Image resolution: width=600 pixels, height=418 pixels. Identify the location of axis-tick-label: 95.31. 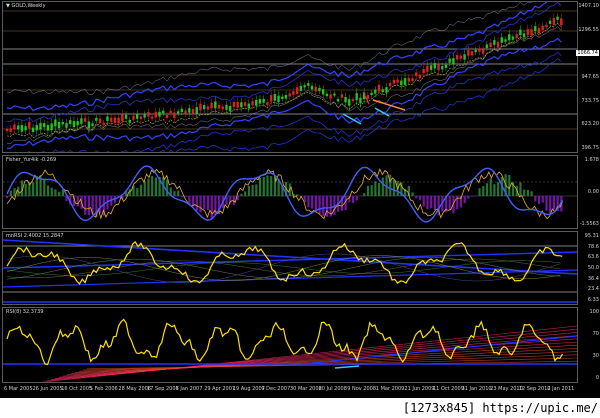
(591, 236).